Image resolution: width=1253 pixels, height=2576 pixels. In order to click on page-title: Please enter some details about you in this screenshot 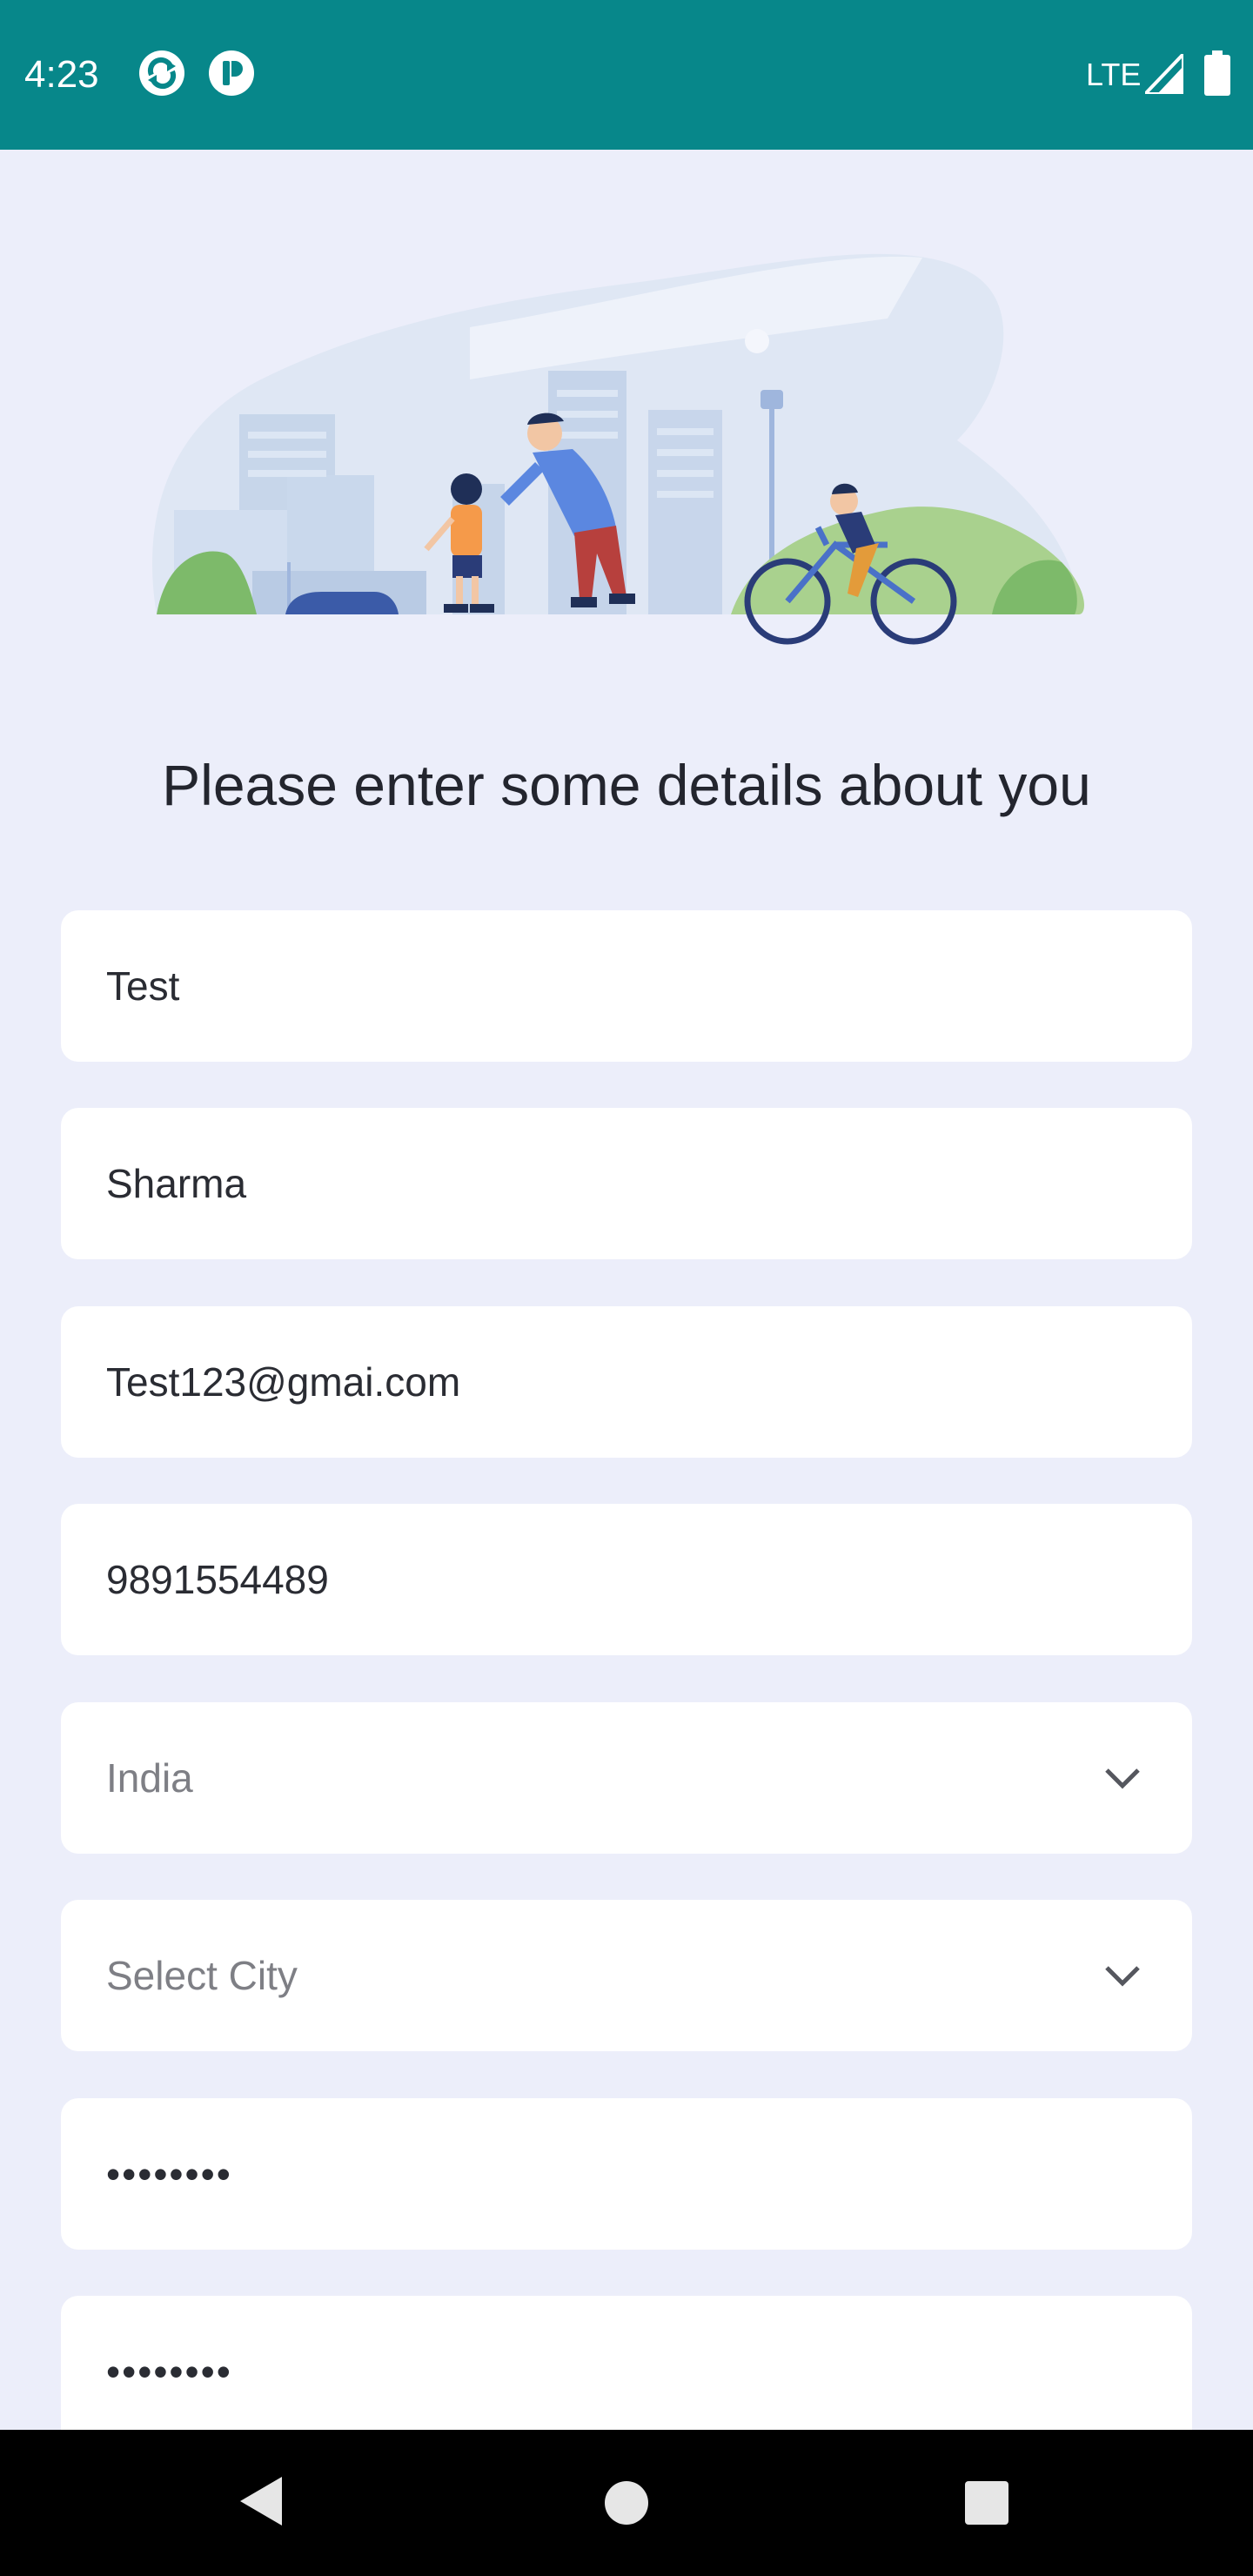, I will do `click(626, 785)`.